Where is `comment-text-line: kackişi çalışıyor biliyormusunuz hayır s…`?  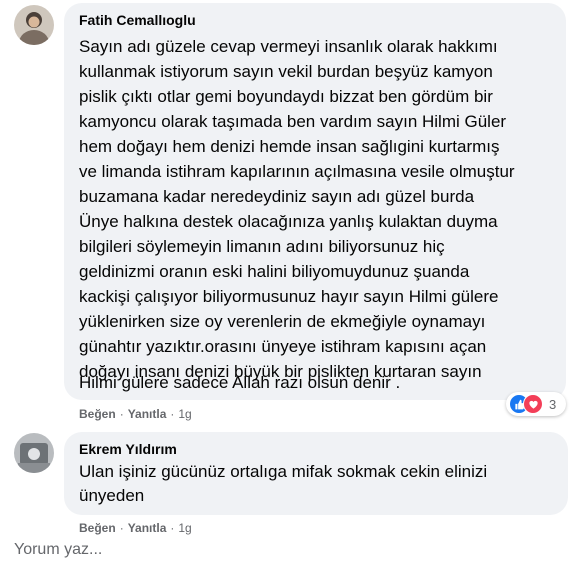
comment-text-line: kackişi çalışıyor biliyormusunuz hayır s… is located at coordinates (289, 296).